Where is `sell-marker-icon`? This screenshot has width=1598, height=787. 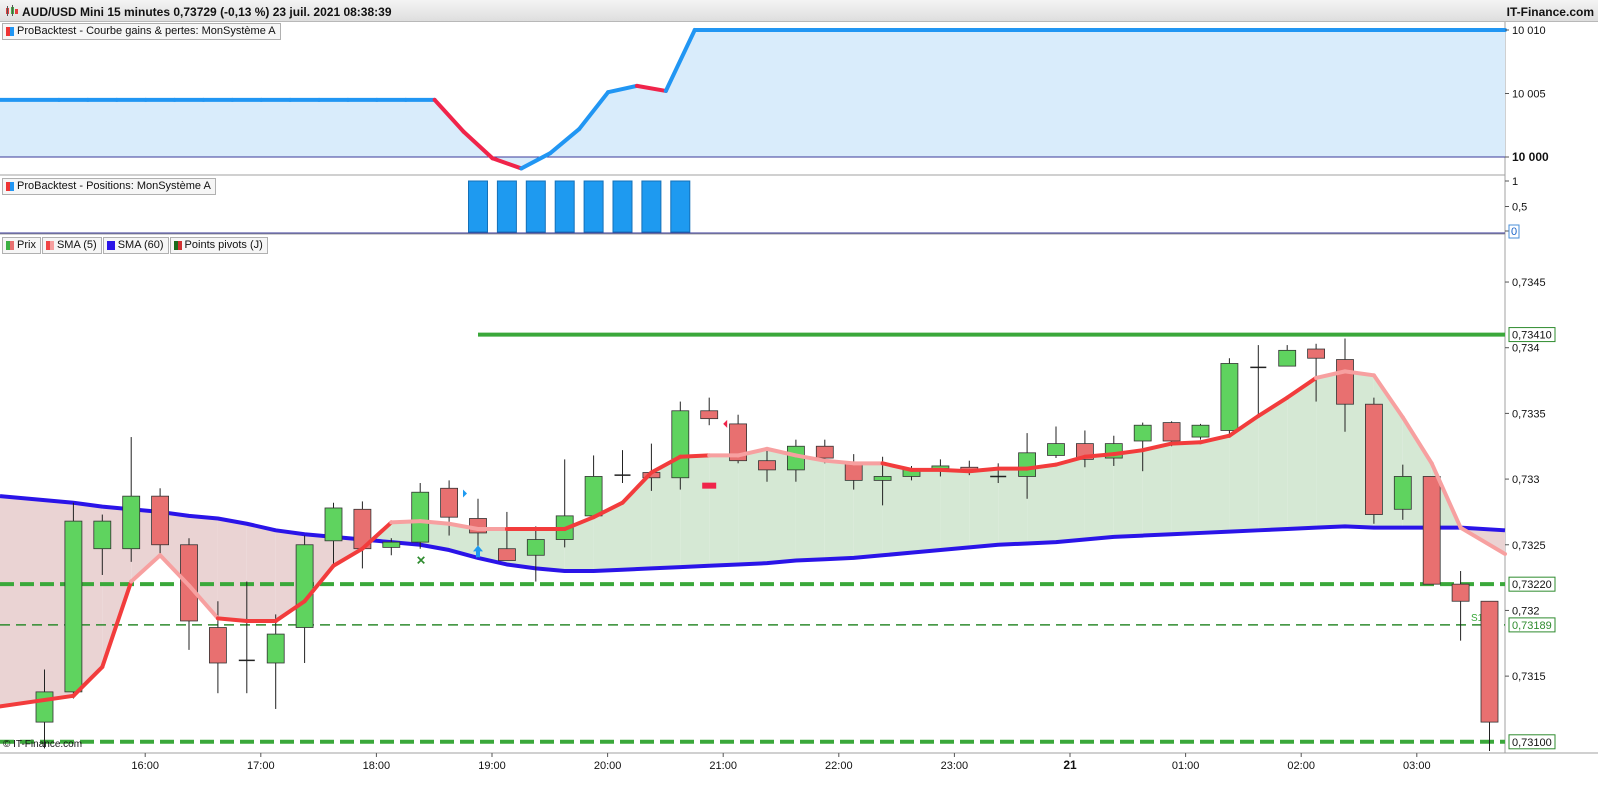
sell-marker-icon is located at coordinates (709, 485).